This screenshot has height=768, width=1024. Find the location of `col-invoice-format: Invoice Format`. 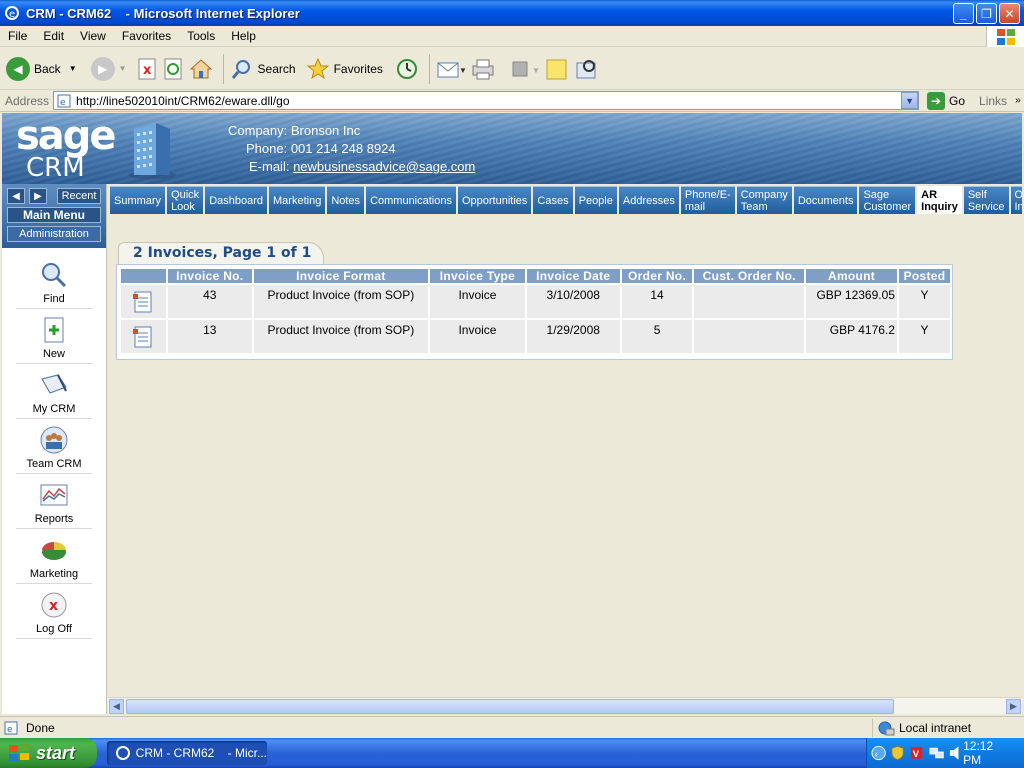

col-invoice-format: Invoice Format is located at coordinates (341, 276).